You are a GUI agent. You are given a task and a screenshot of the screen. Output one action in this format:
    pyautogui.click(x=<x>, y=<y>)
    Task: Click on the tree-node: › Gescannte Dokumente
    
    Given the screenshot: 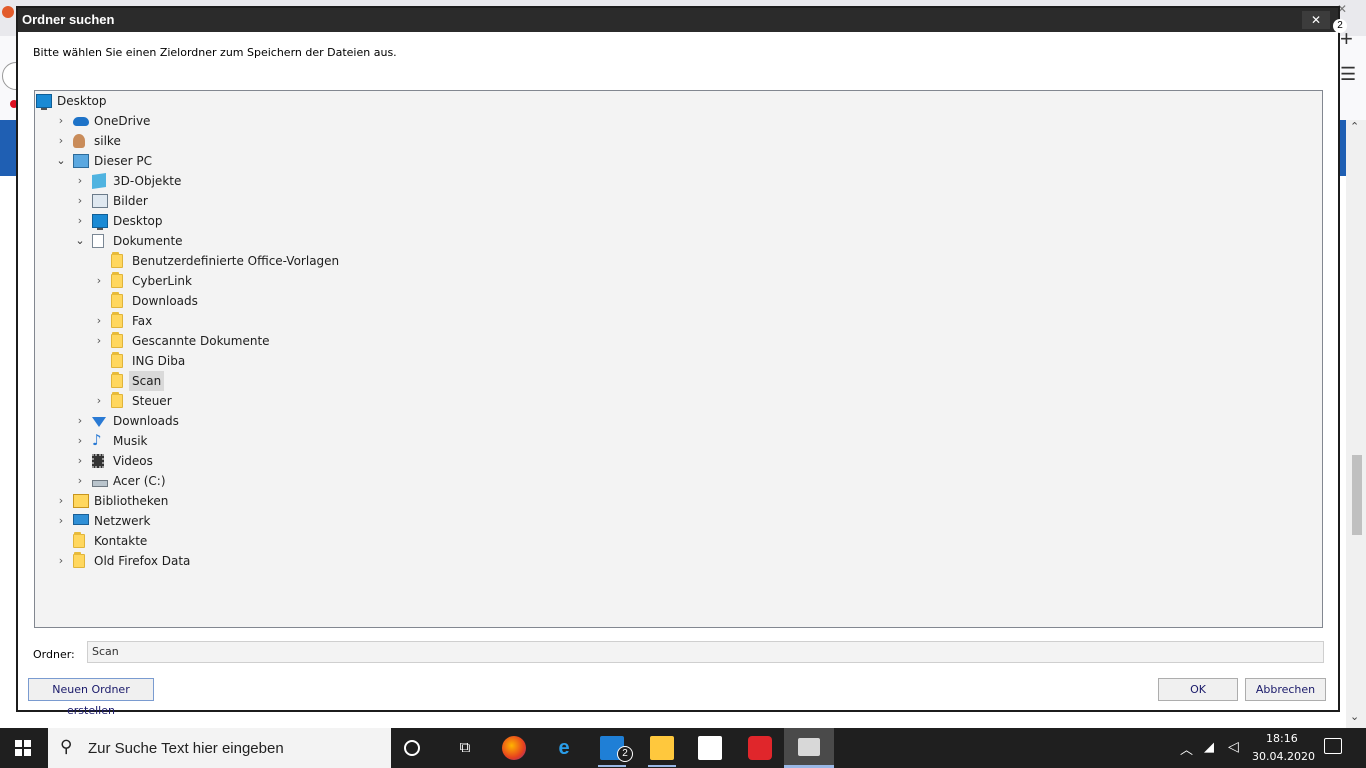 What is the action you would take?
    pyautogui.click(x=678, y=341)
    